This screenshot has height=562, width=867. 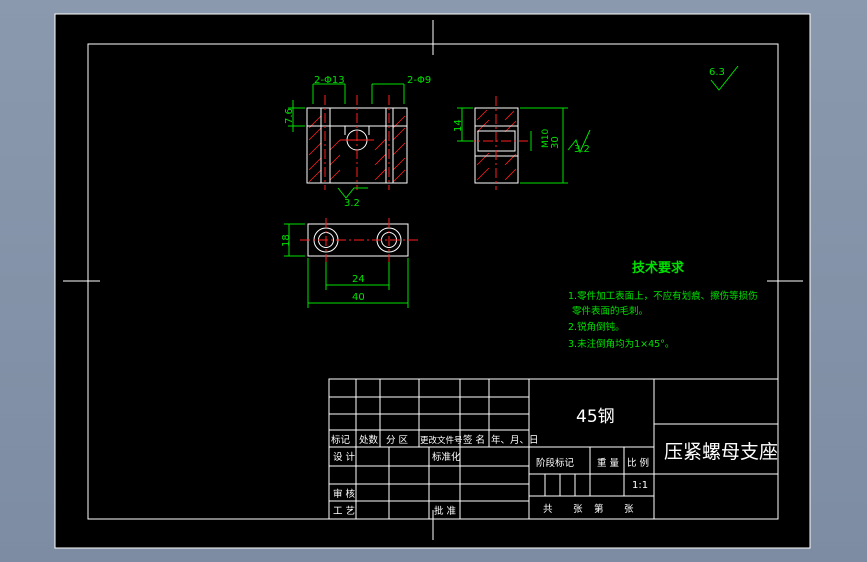 What do you see at coordinates (441, 440) in the screenshot?
I see `col-doc: 更改文件号` at bounding box center [441, 440].